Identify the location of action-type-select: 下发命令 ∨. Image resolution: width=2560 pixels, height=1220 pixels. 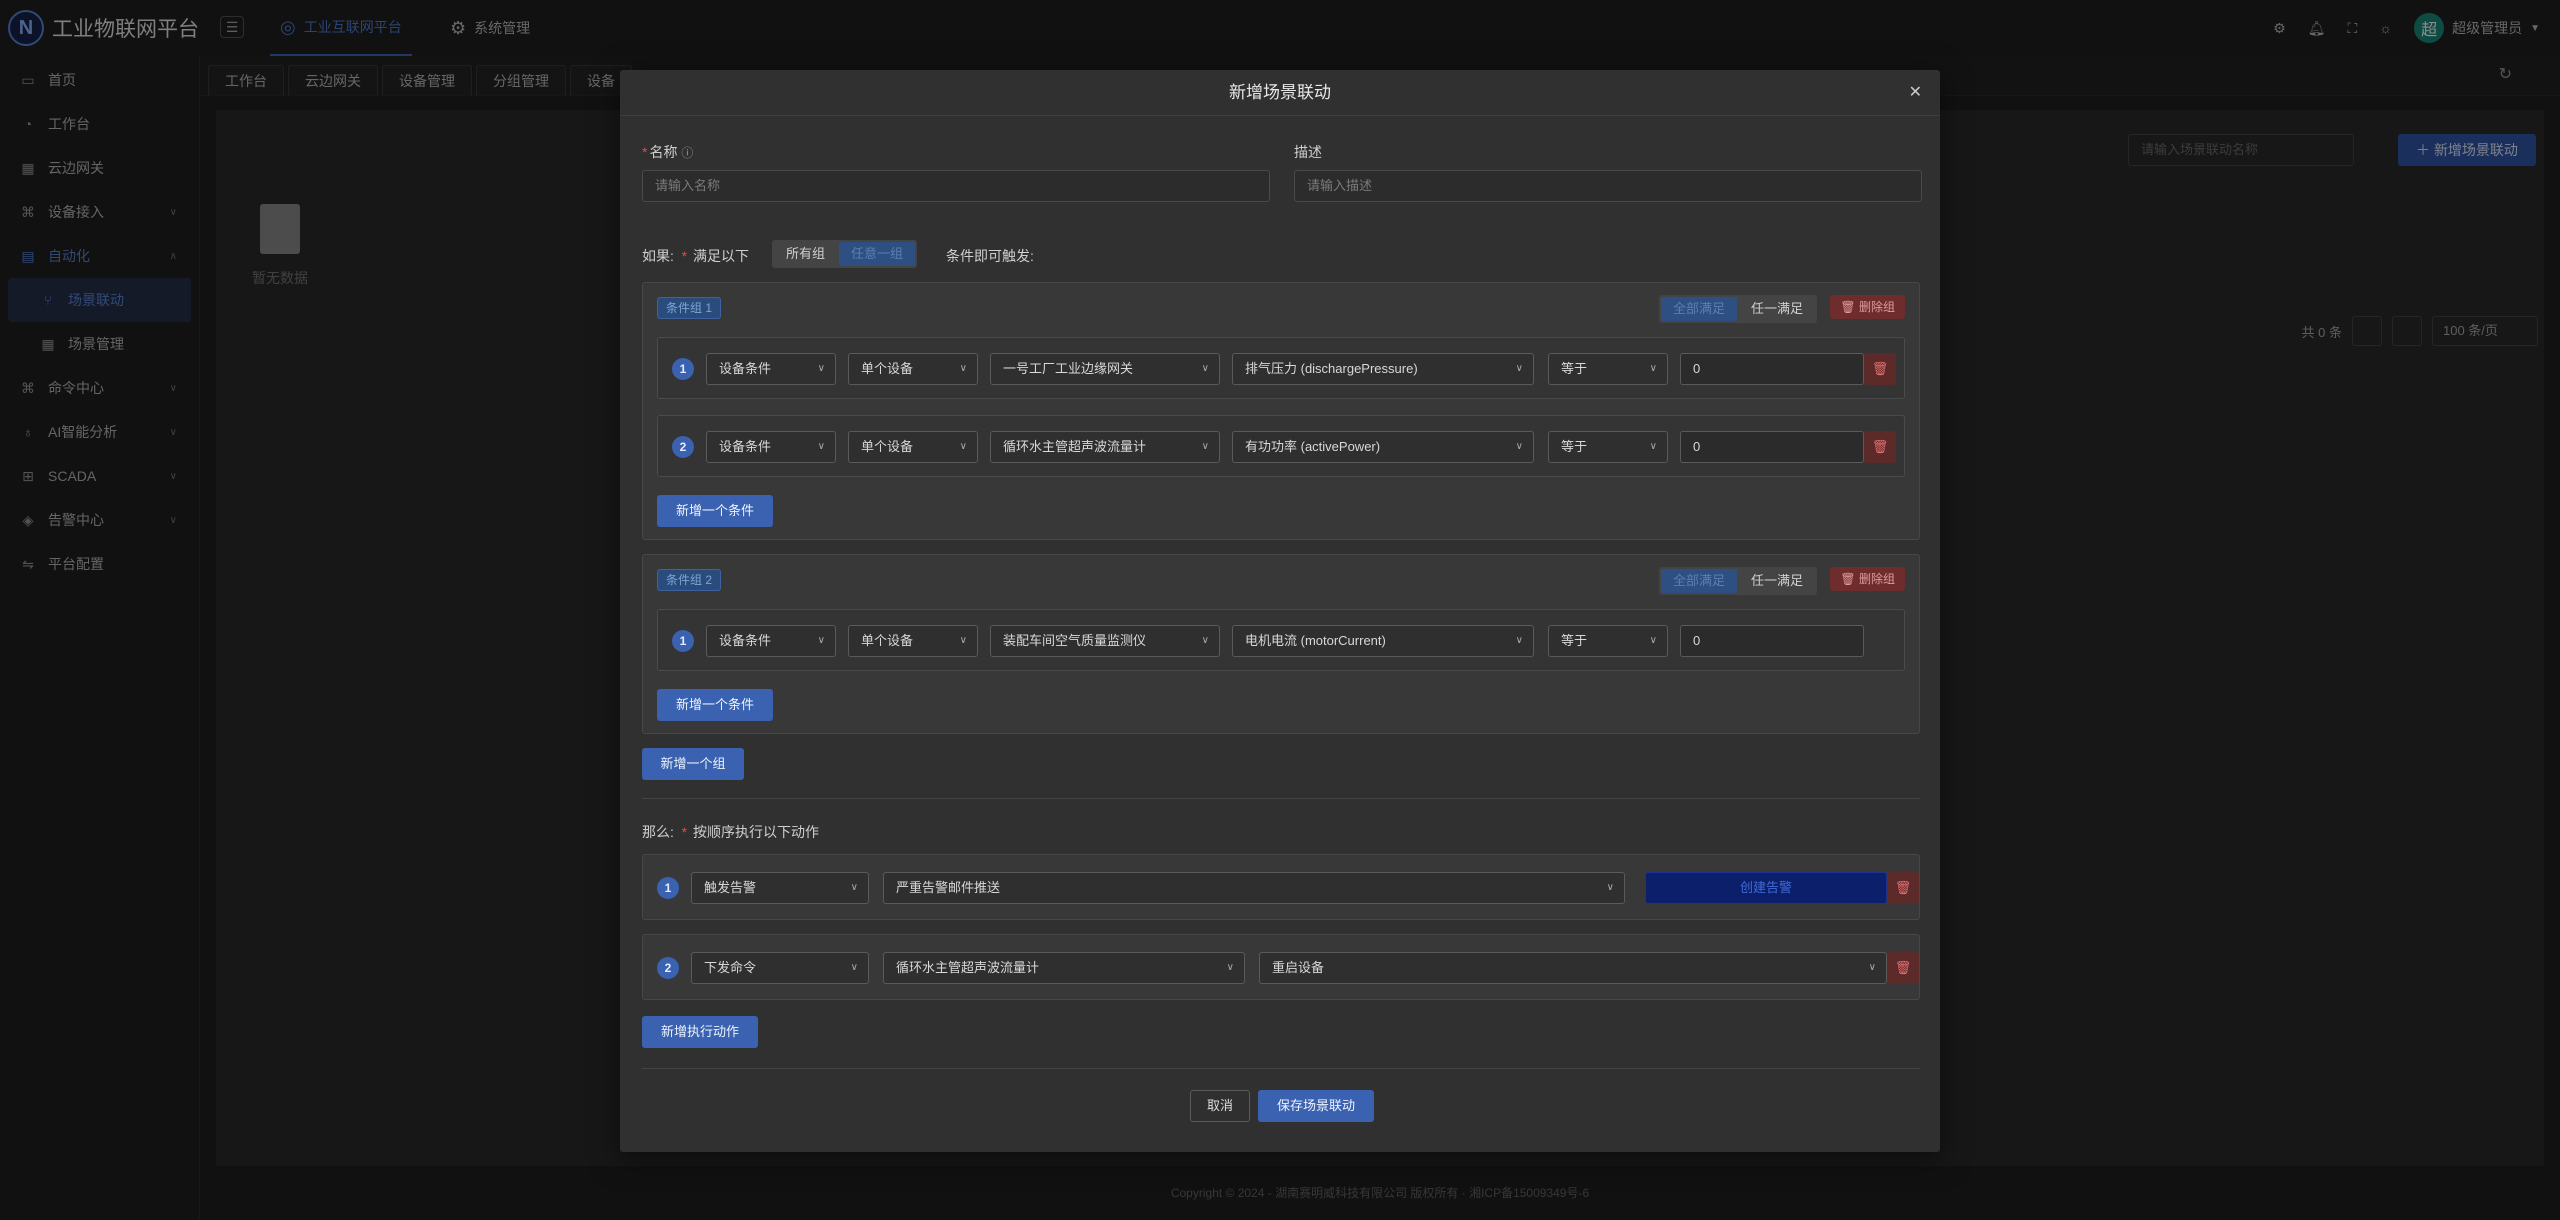
(780, 968).